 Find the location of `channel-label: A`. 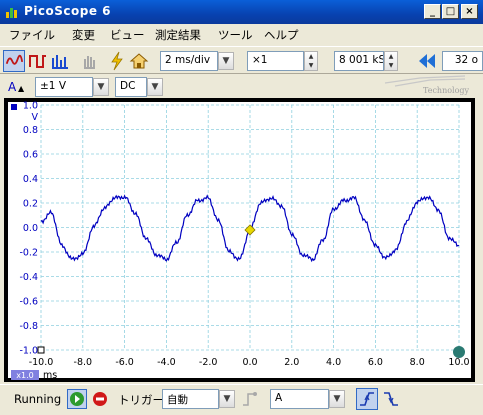

channel-label: A is located at coordinates (12, 87).